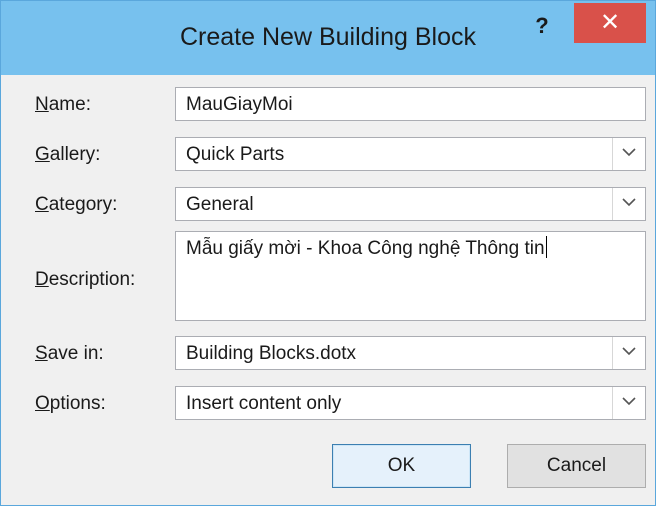 The image size is (656, 506). I want to click on save-in-dropdown-button, so click(628, 353).